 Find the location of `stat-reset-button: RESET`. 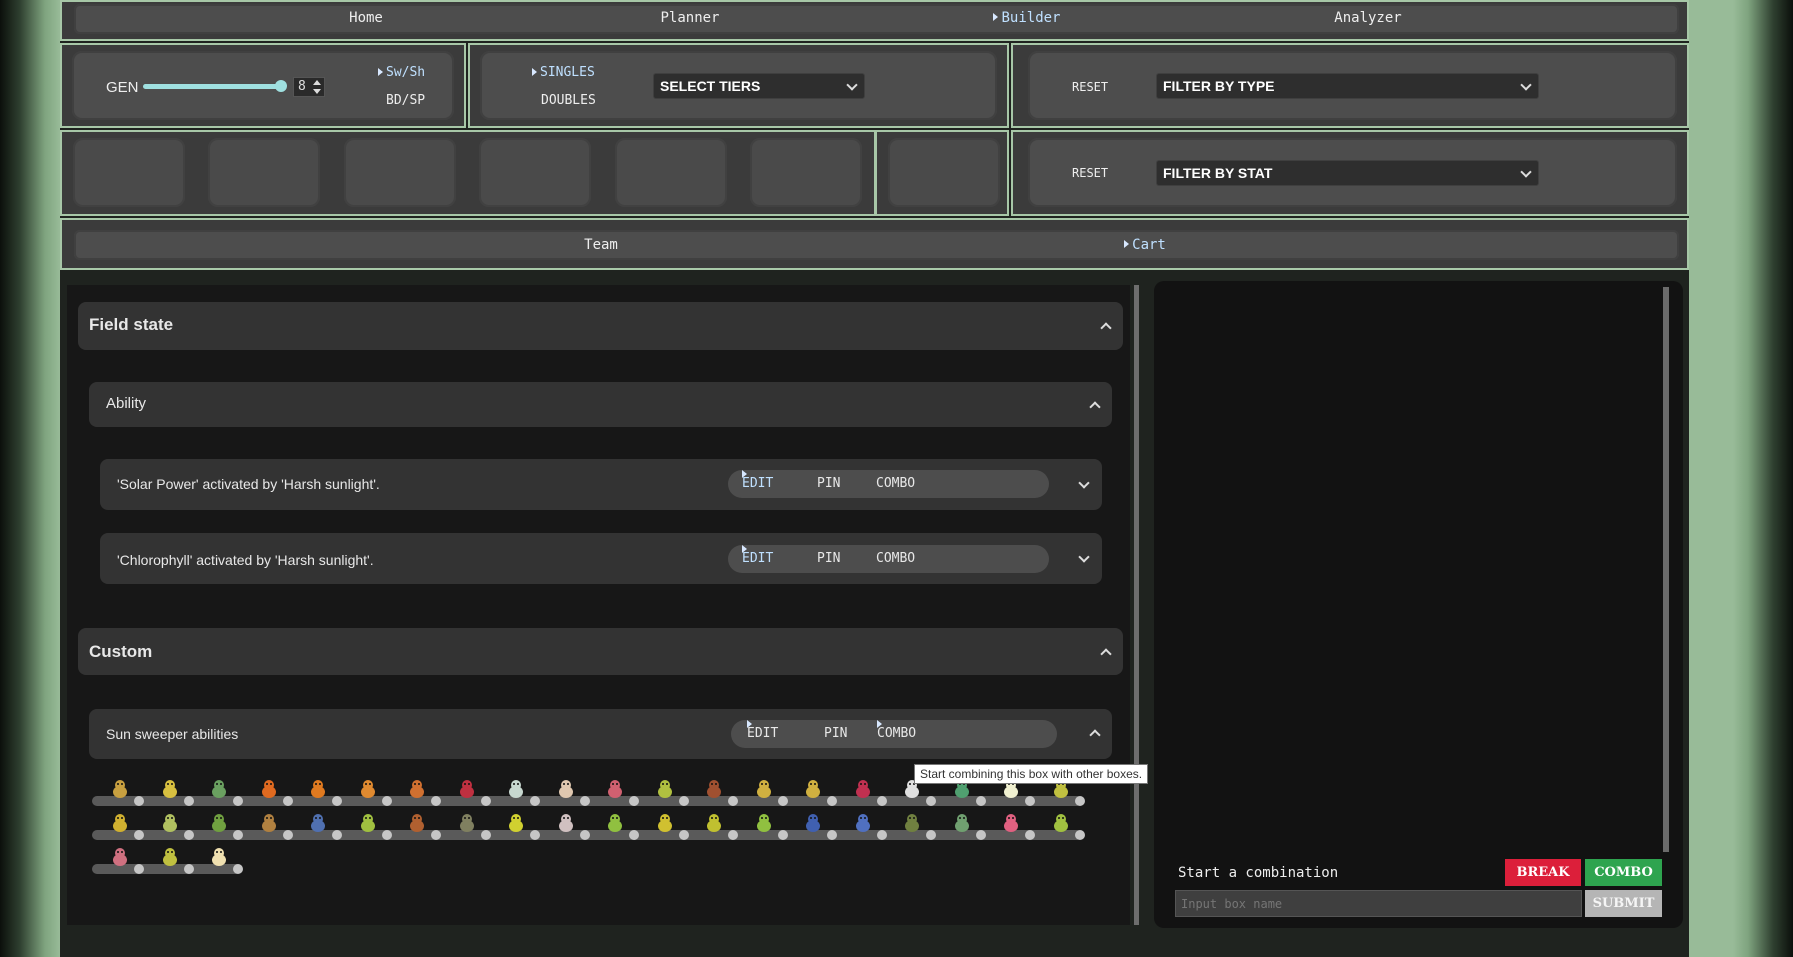

stat-reset-button: RESET is located at coordinates (1090, 173).